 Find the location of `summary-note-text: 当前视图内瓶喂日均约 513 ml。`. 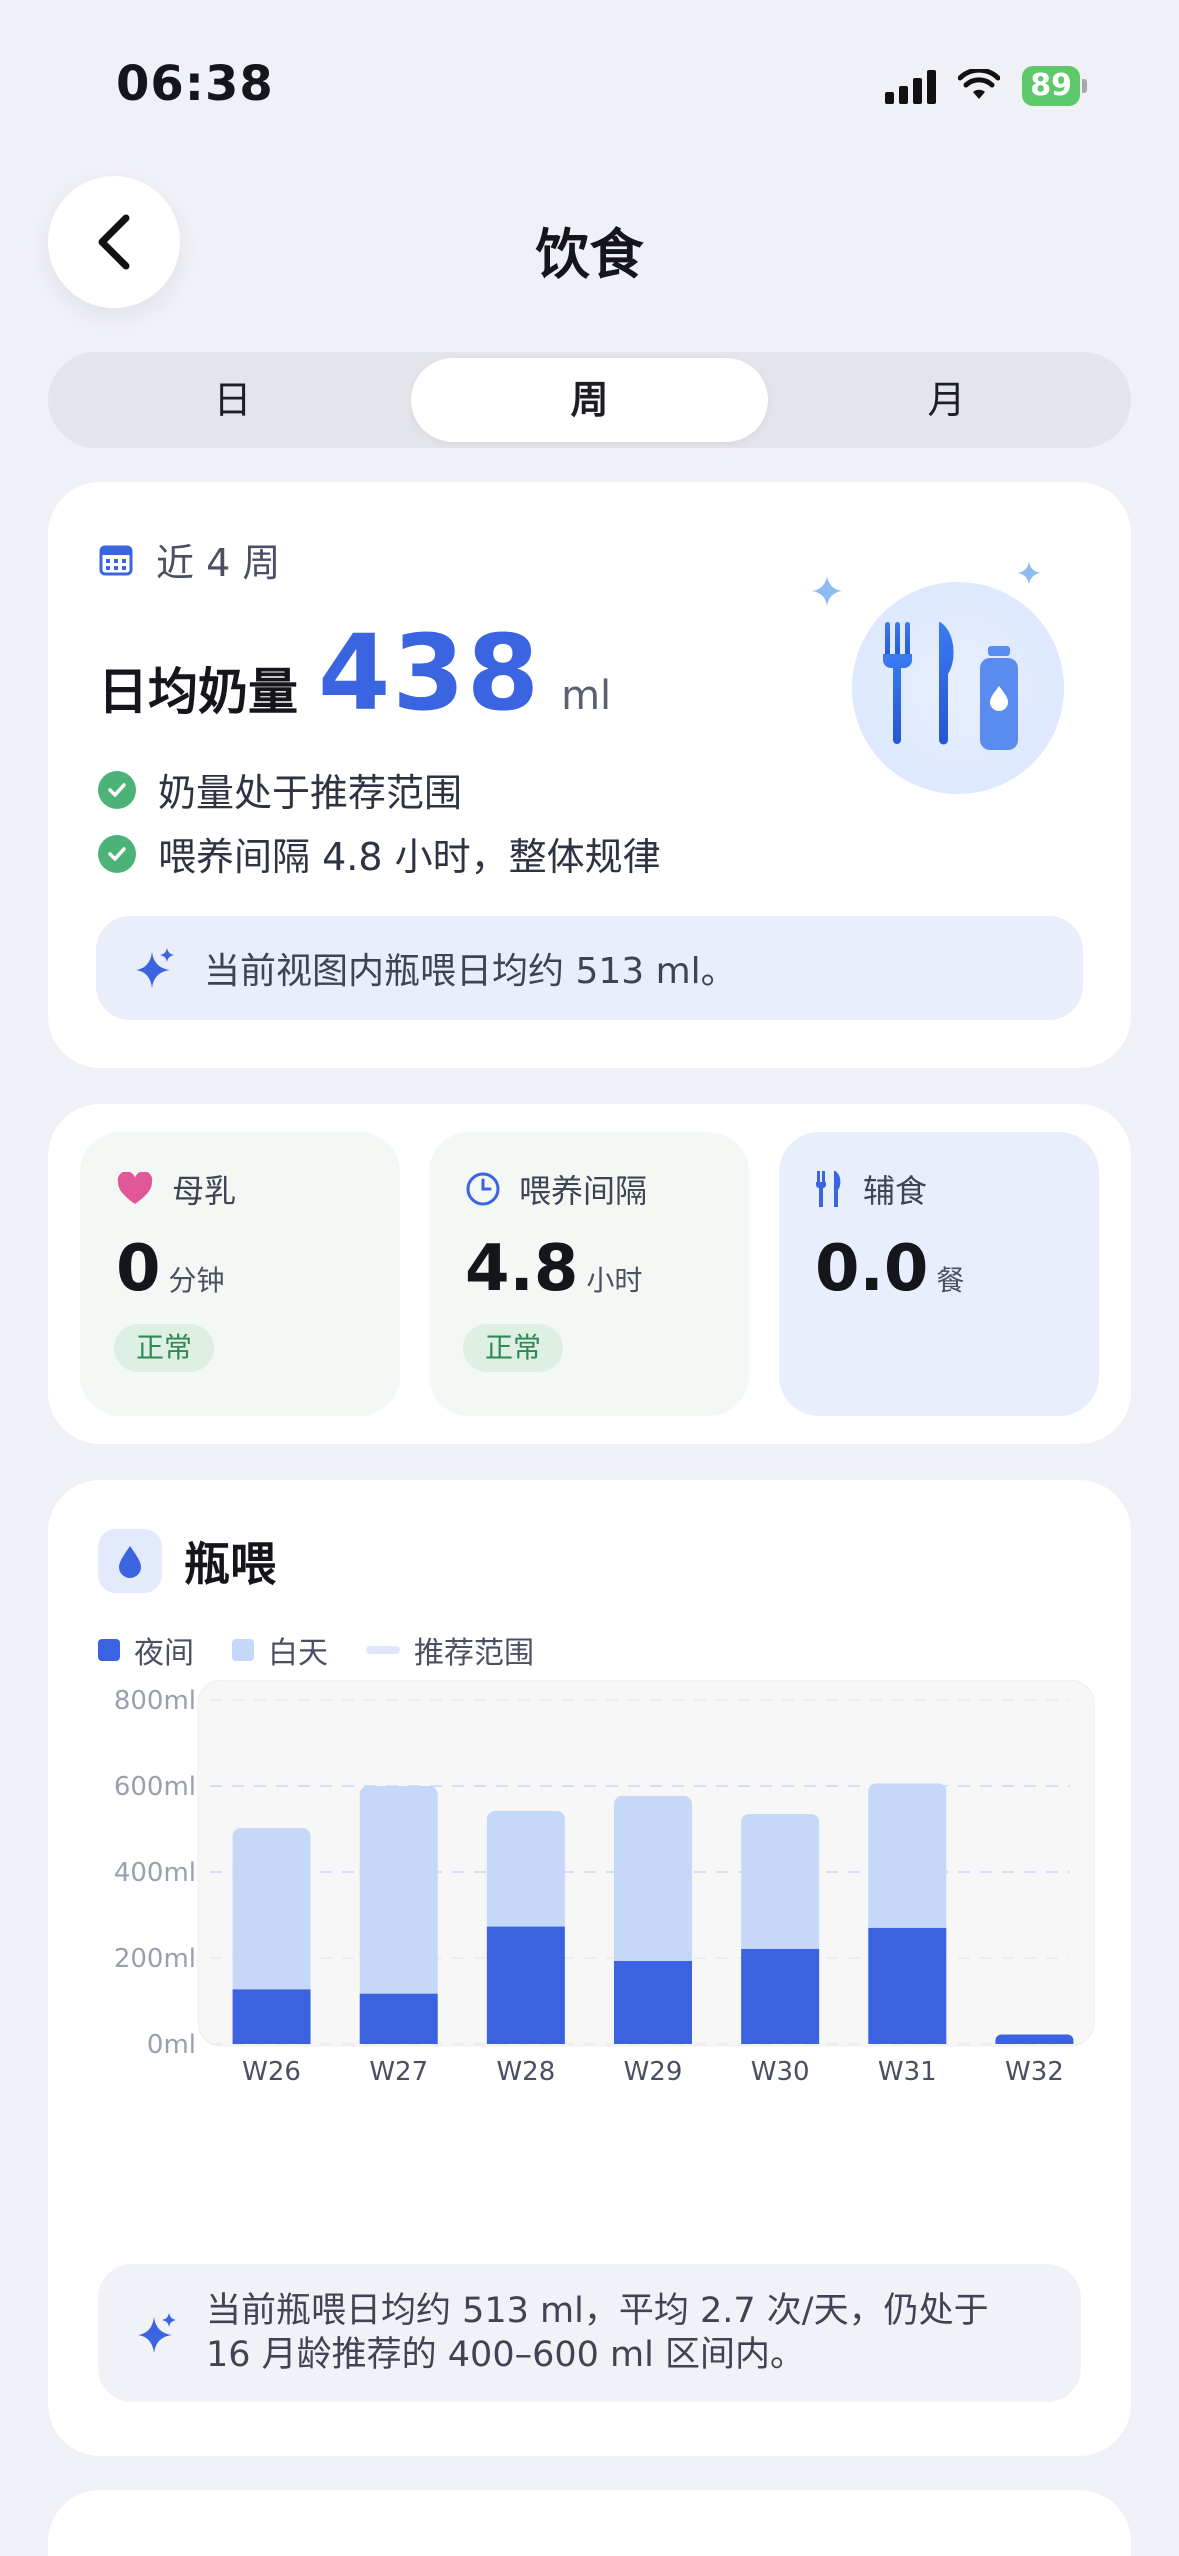

summary-note-text: 当前视图内瓶喂日均约 513 ml。 is located at coordinates (470, 971).